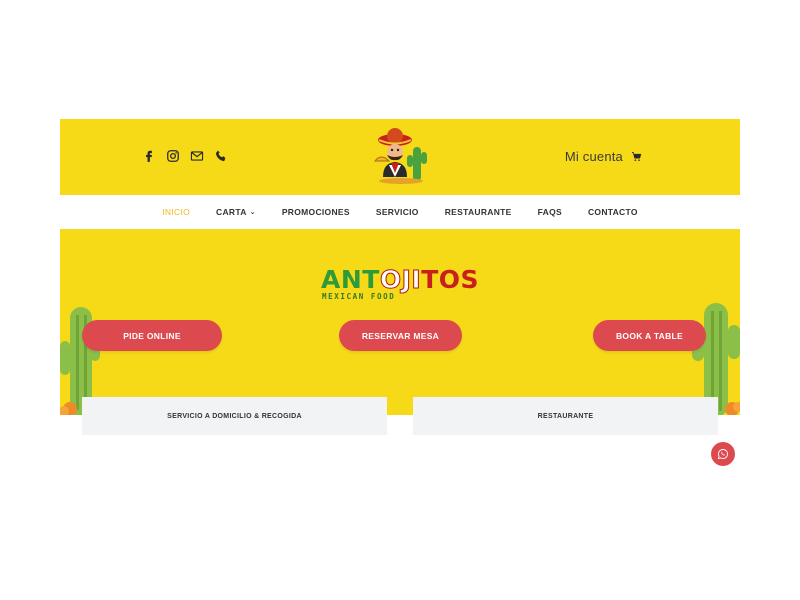 The image size is (800, 600). Describe the element at coordinates (252, 212) in the screenshot. I see `chevron-down-icon: ⌄` at that location.